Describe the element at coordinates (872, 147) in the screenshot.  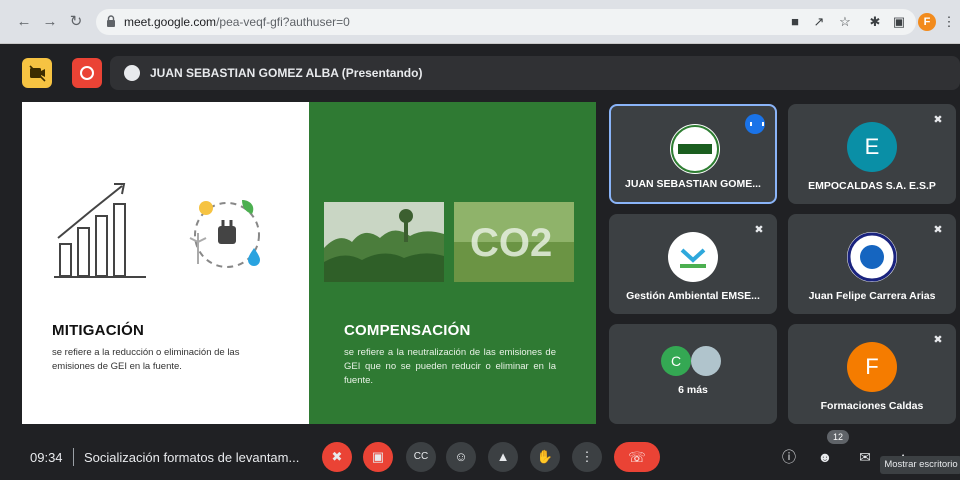
I see `participant-avatar: E` at that location.